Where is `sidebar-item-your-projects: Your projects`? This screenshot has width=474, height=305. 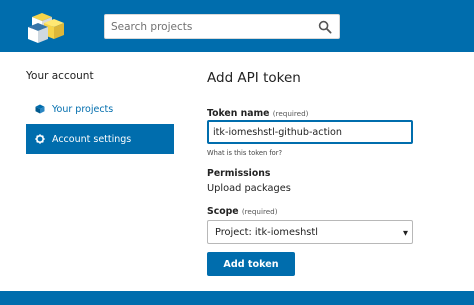 sidebar-item-your-projects: Your projects is located at coordinates (100, 109).